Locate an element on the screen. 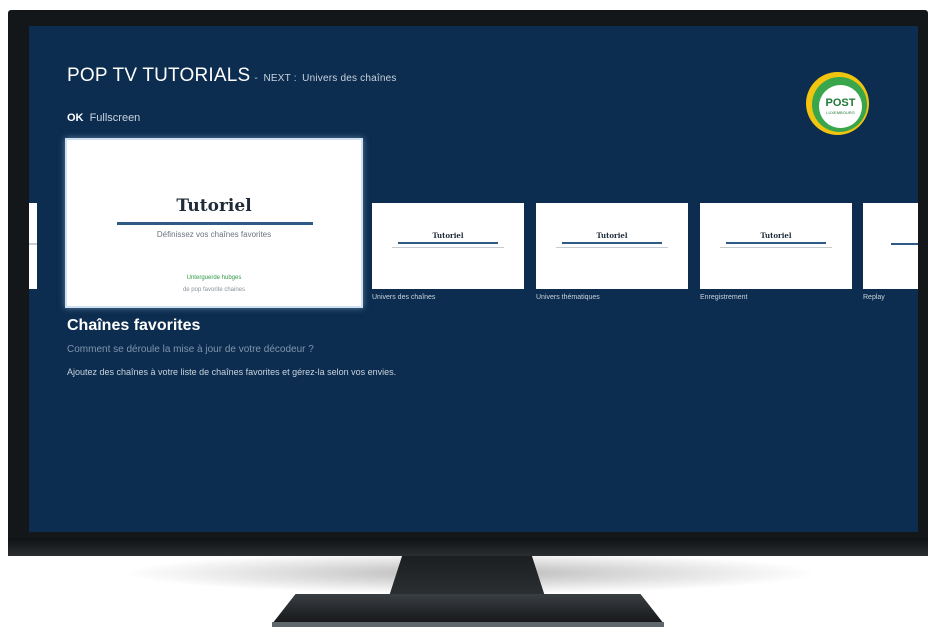  carousel-item-enregistrement: Tutoriel is located at coordinates (776, 246).